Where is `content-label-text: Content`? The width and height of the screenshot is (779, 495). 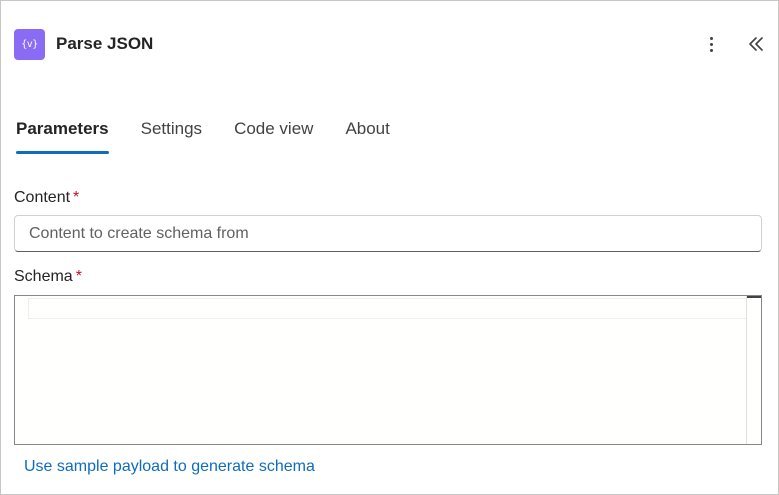
content-label-text: Content is located at coordinates (42, 197).